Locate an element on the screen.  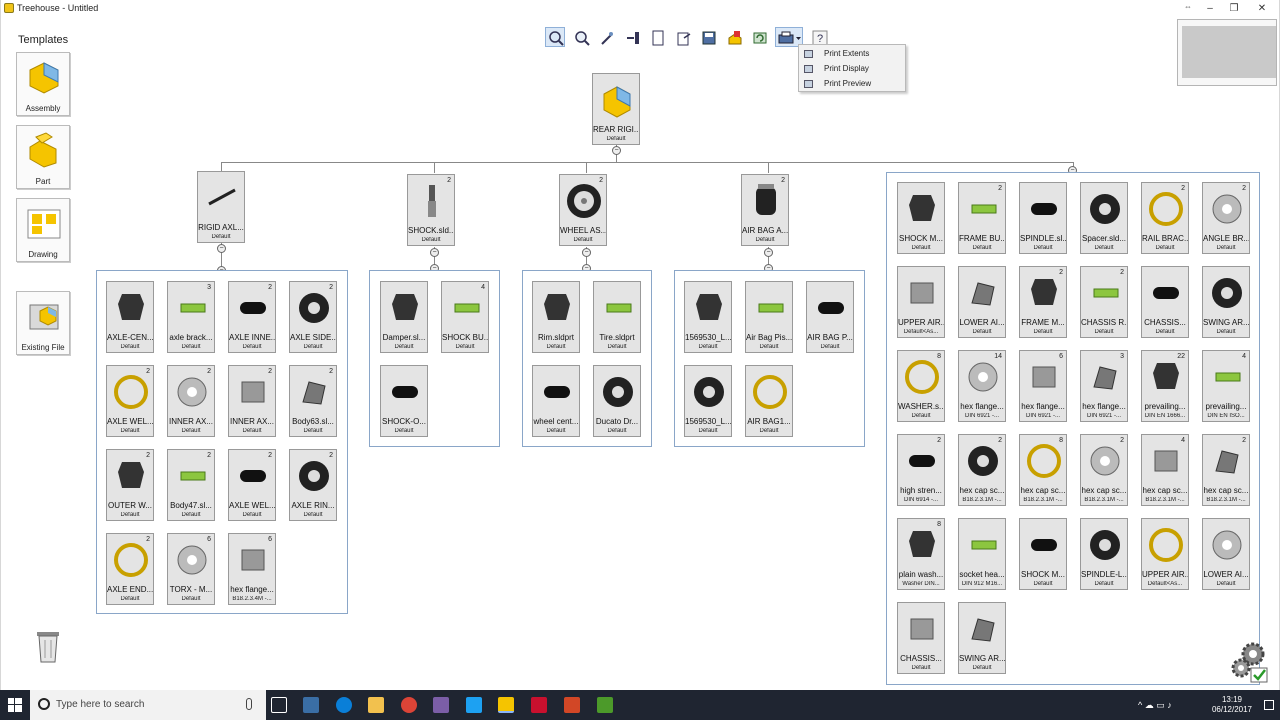
part-card: 2 AXLE END... Default is located at coordinates (132, 567).